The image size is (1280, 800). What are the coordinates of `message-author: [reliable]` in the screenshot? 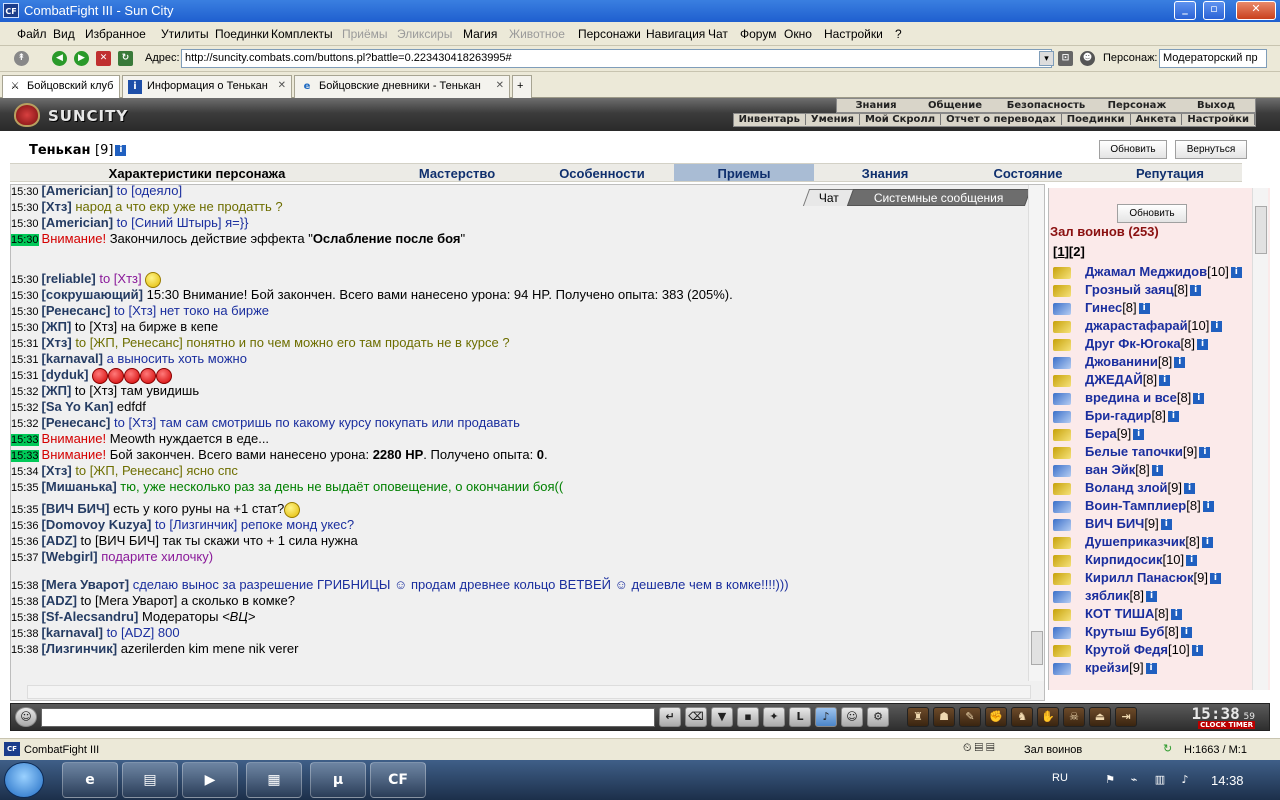 It's located at (69, 278).